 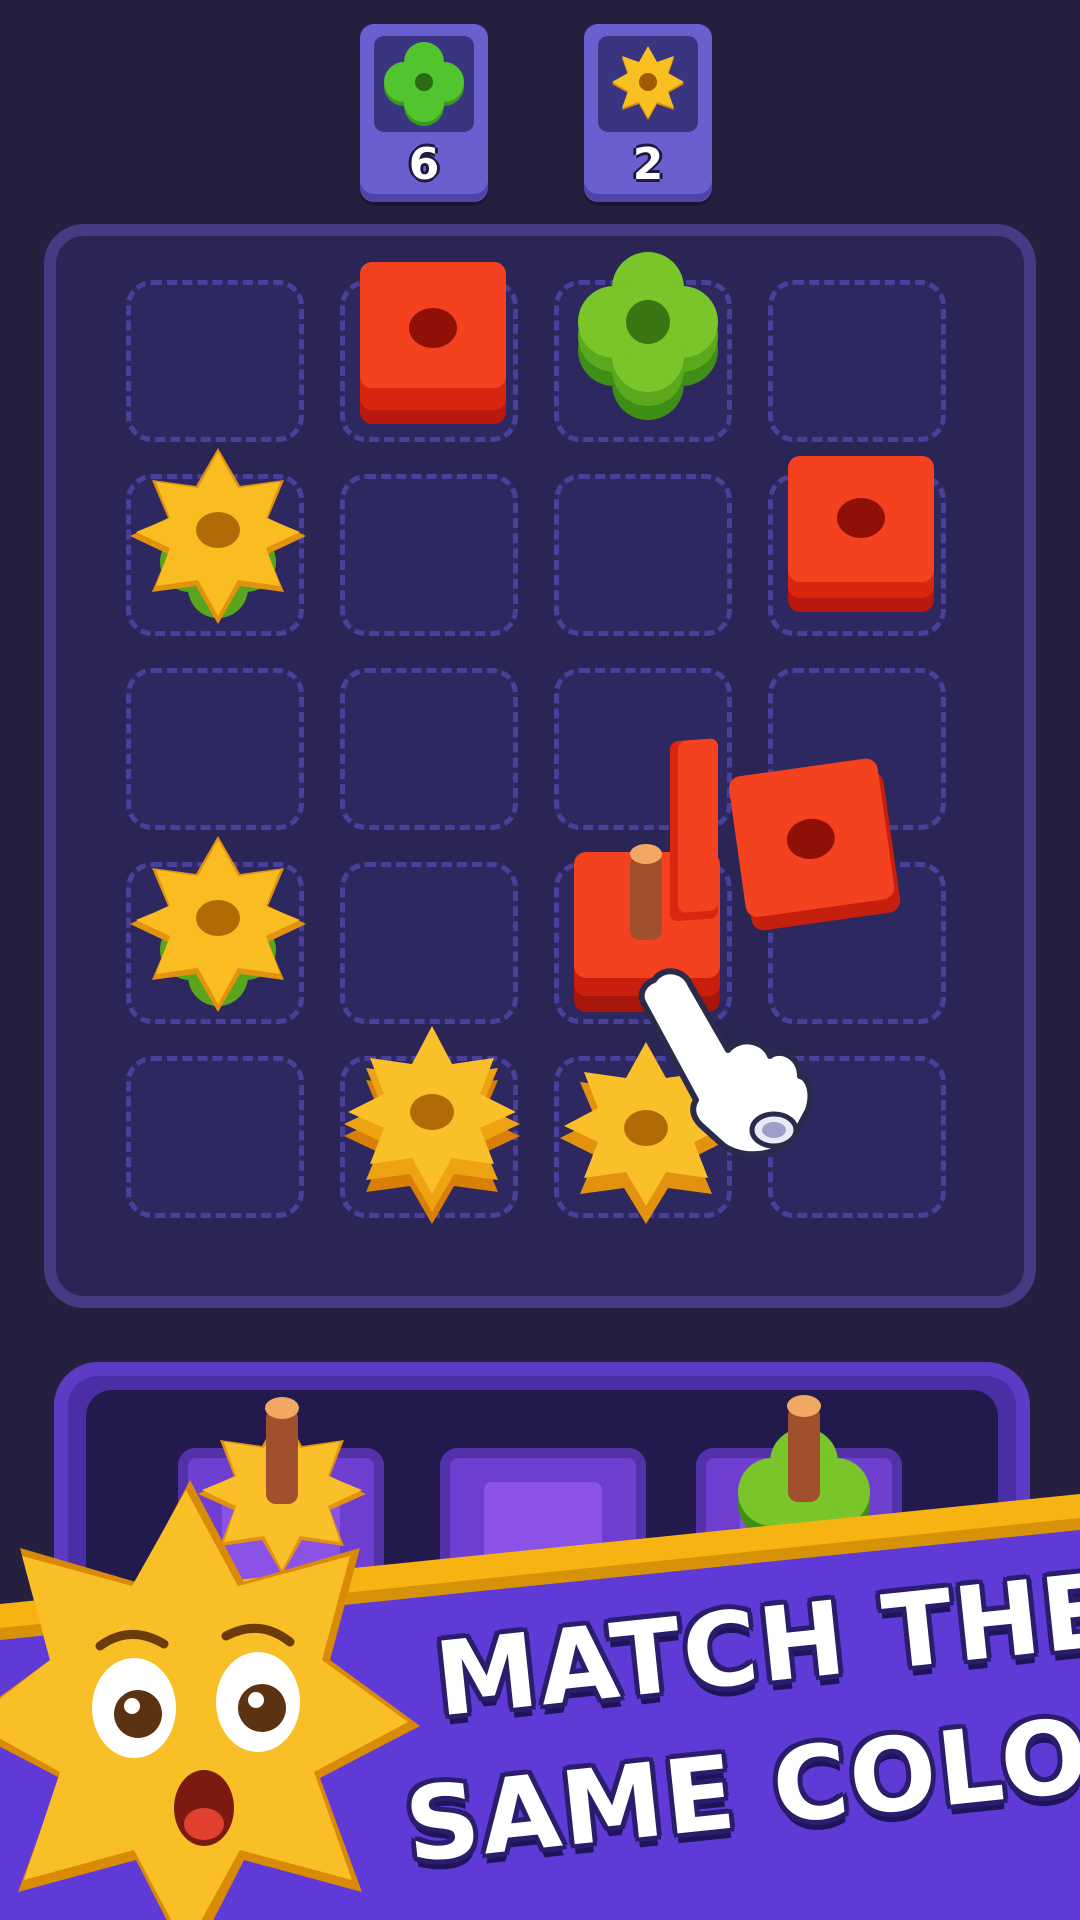 I want to click on goal-card-gear: 2, so click(x=648, y=113).